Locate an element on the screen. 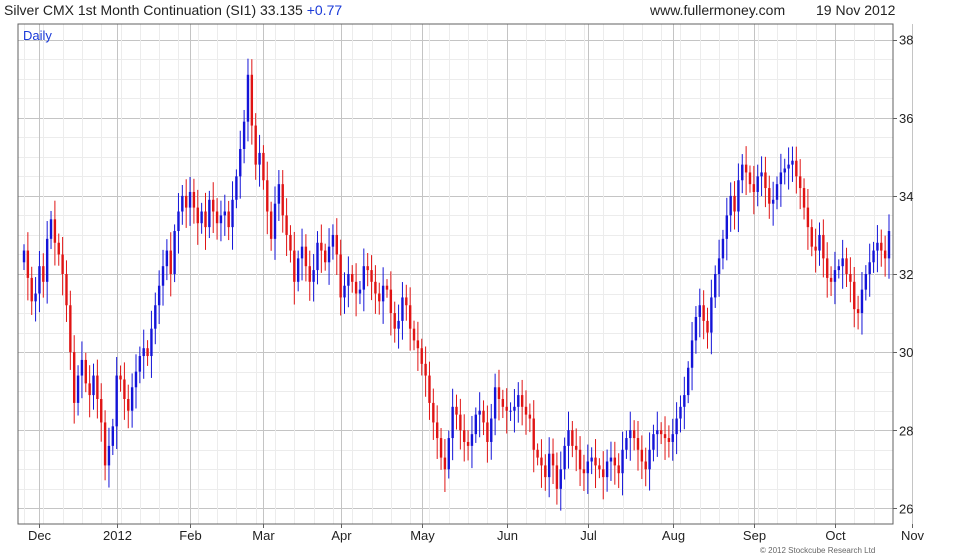 This screenshot has height=560, width=980. site-link: www.fullermoney.com is located at coordinates (717, 10).